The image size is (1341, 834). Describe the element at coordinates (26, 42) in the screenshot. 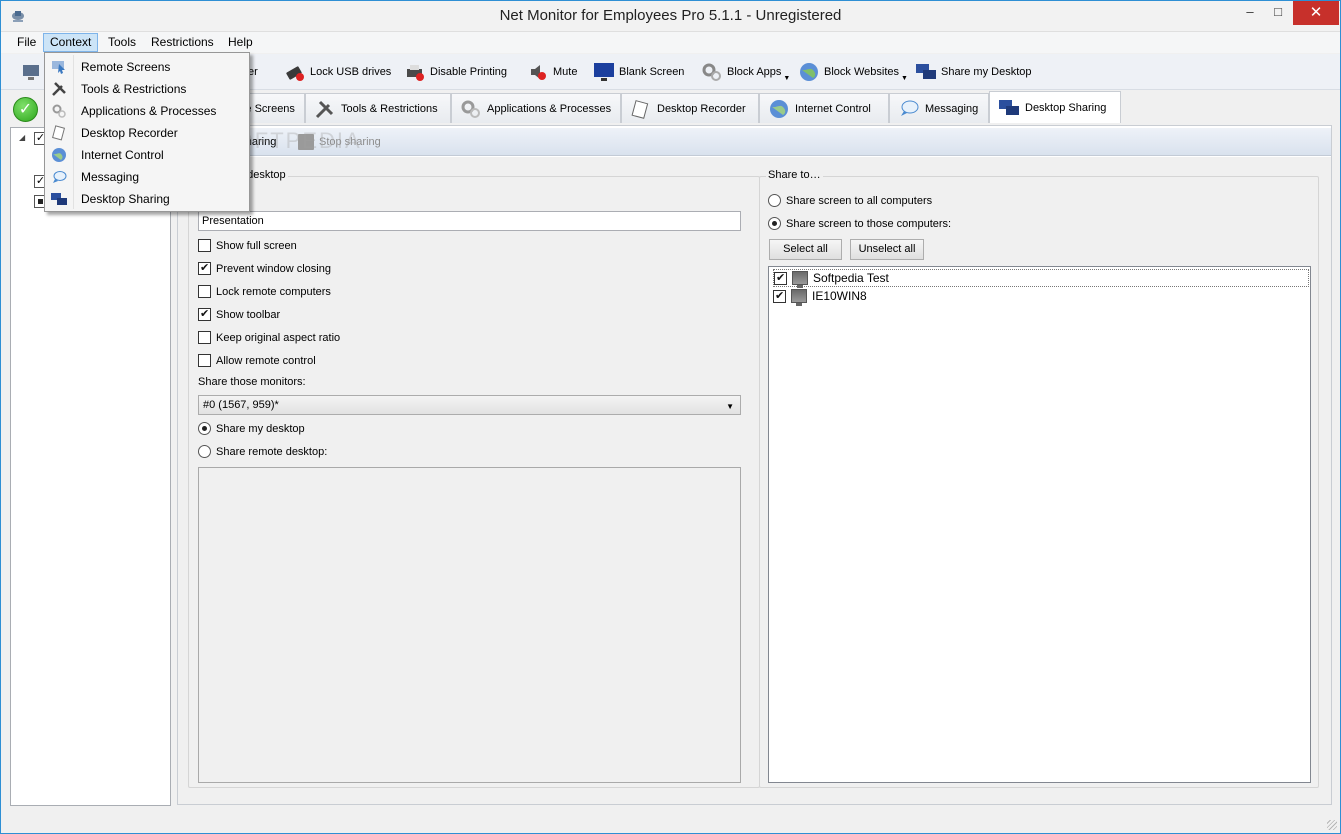

I see `menu-file: File` at that location.